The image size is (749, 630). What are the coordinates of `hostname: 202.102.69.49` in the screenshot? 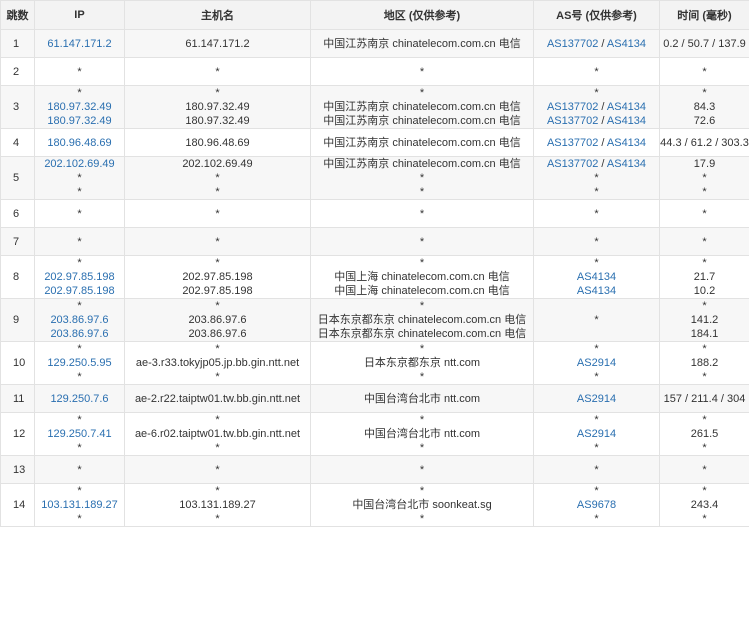 It's located at (217, 164).